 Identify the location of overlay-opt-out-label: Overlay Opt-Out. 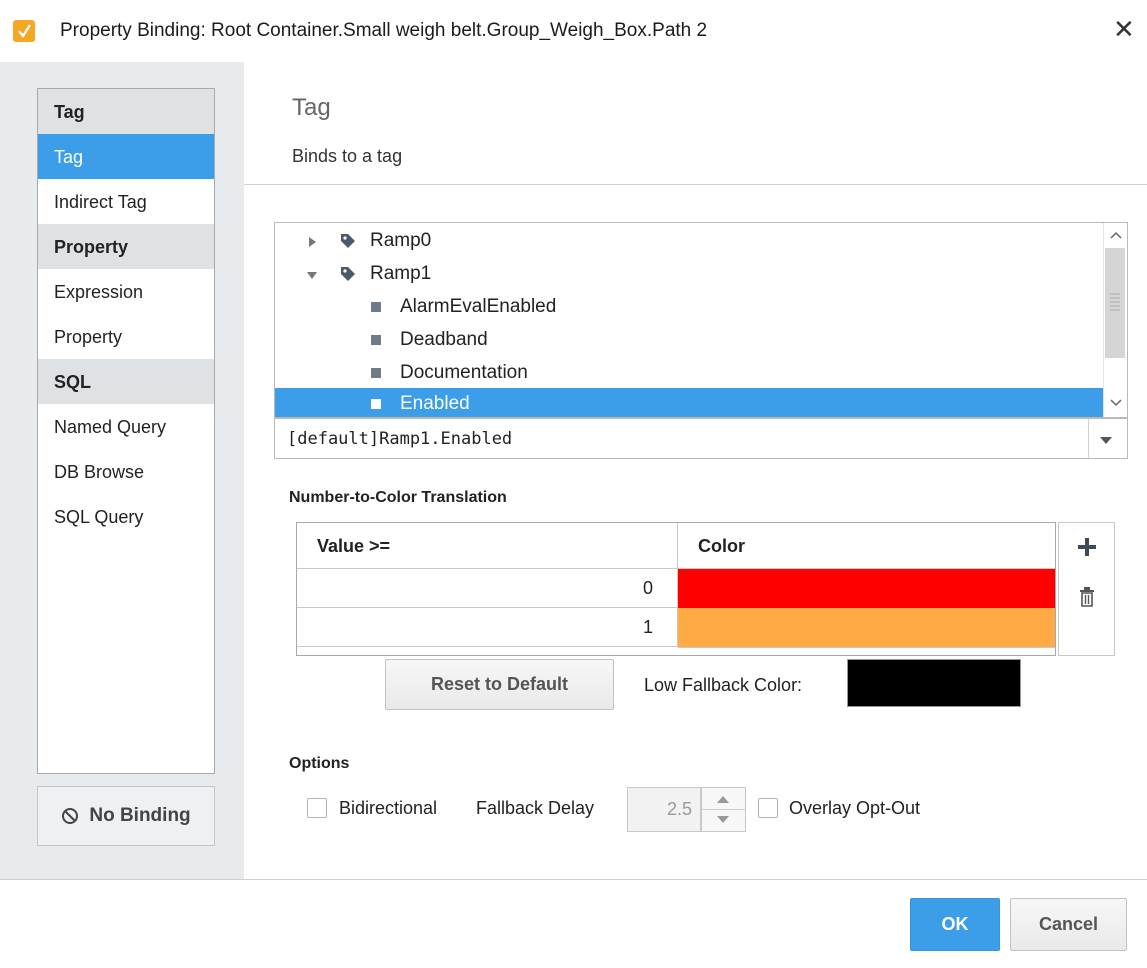
(855, 808).